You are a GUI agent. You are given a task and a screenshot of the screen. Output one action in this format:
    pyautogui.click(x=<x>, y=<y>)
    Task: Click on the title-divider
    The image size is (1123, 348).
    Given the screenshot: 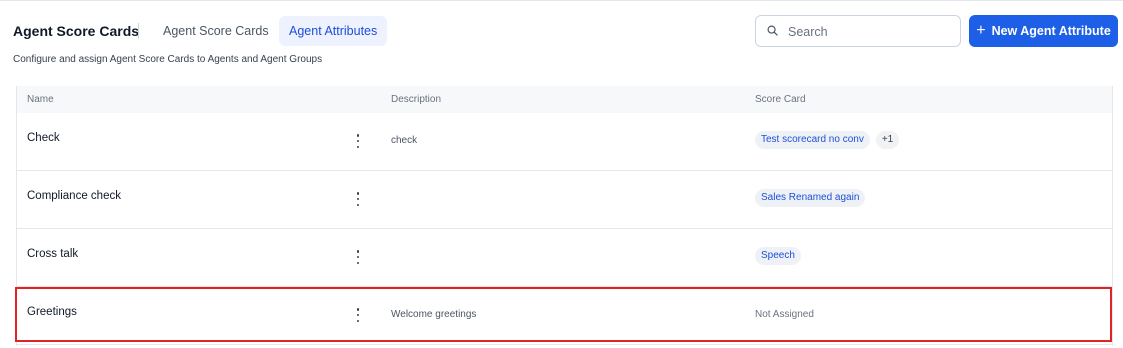 What is the action you would take?
    pyautogui.click(x=138, y=31)
    